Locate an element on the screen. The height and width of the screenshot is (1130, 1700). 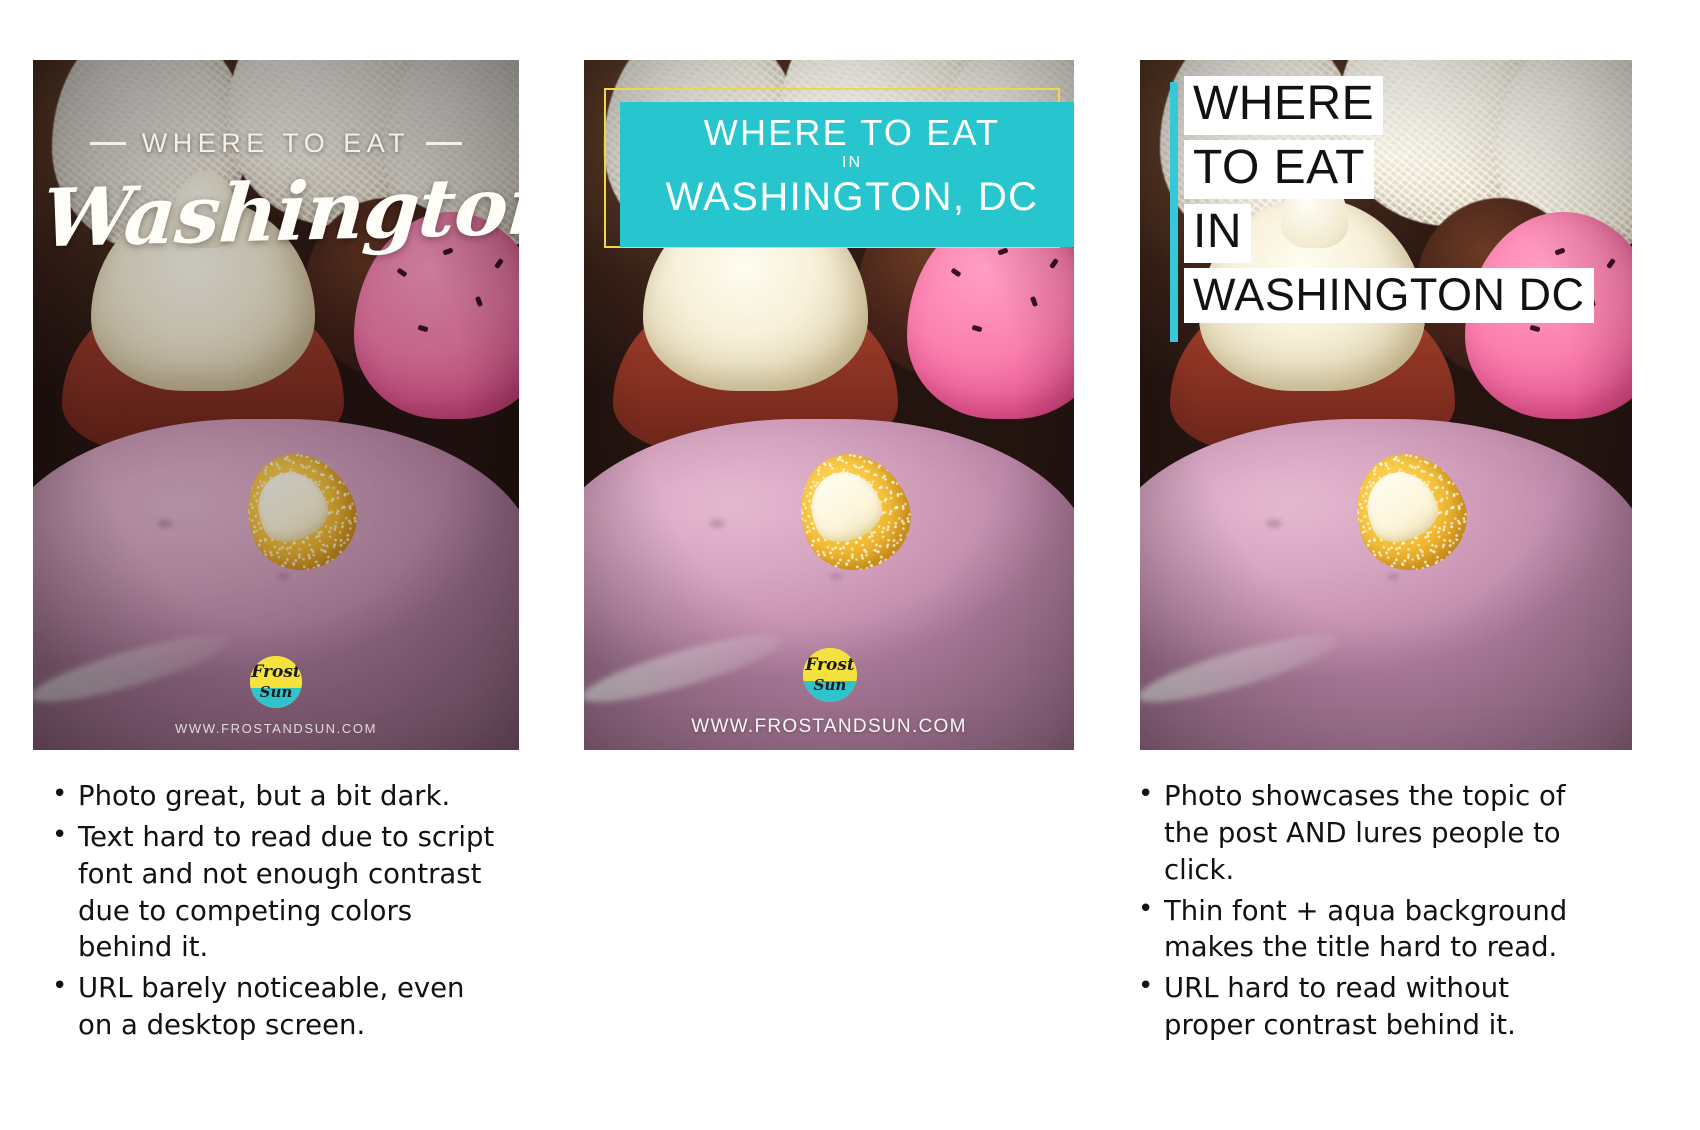
pin2-aqua-title-block: WHERE TO EAT IN WASHINGTON, DC is located at coordinates (847, 174).